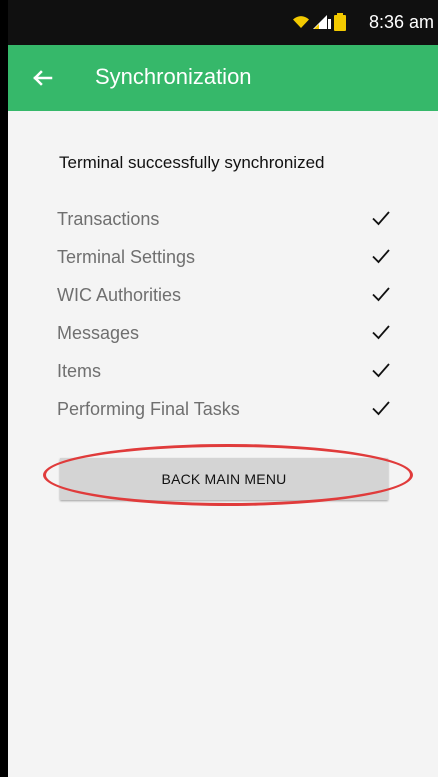 The image size is (438, 777). I want to click on sync-task-items: Items, so click(224, 372).